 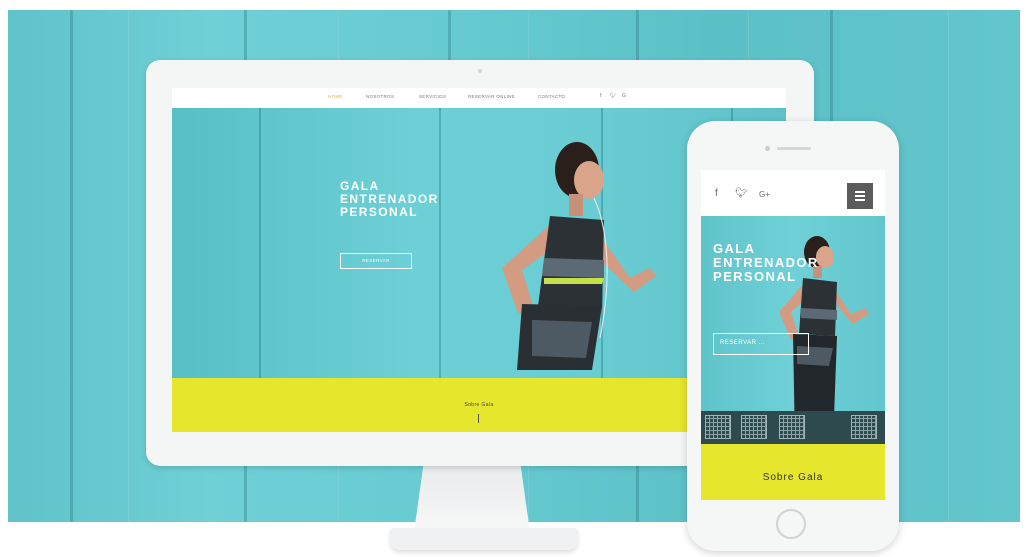 What do you see at coordinates (380, 96) in the screenshot?
I see `nav-nosotros: NOSOTROS` at bounding box center [380, 96].